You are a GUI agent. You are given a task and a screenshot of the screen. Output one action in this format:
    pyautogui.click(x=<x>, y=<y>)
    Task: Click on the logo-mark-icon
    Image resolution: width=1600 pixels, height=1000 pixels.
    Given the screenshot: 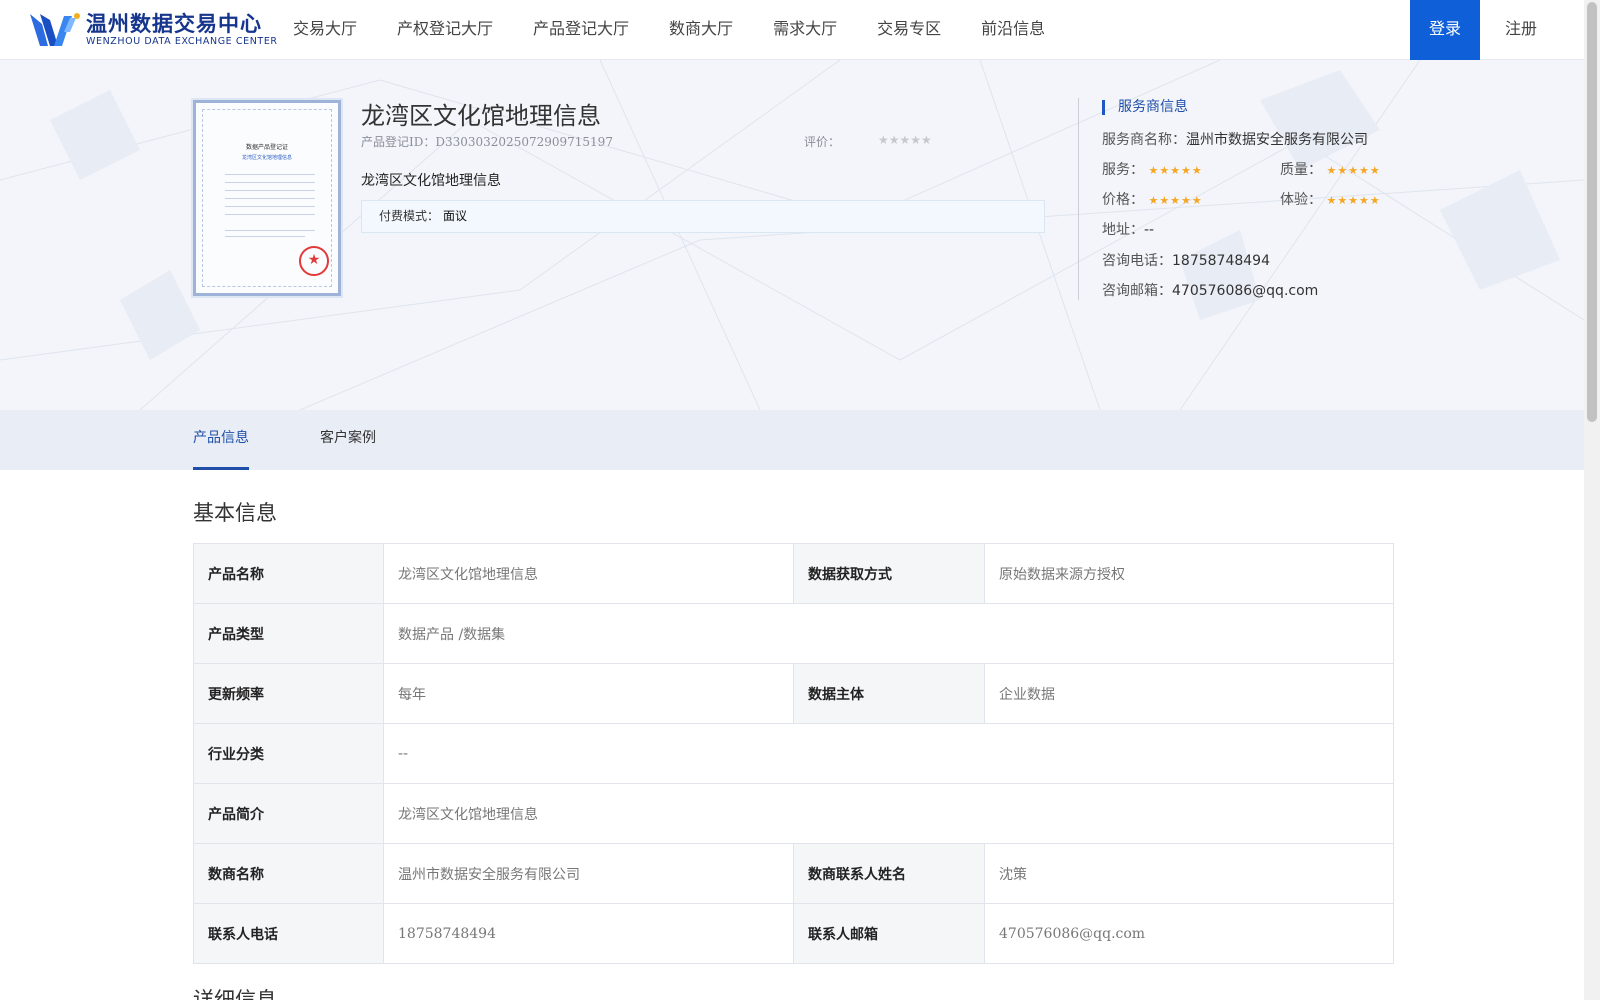 What is the action you would take?
    pyautogui.click(x=55, y=29)
    